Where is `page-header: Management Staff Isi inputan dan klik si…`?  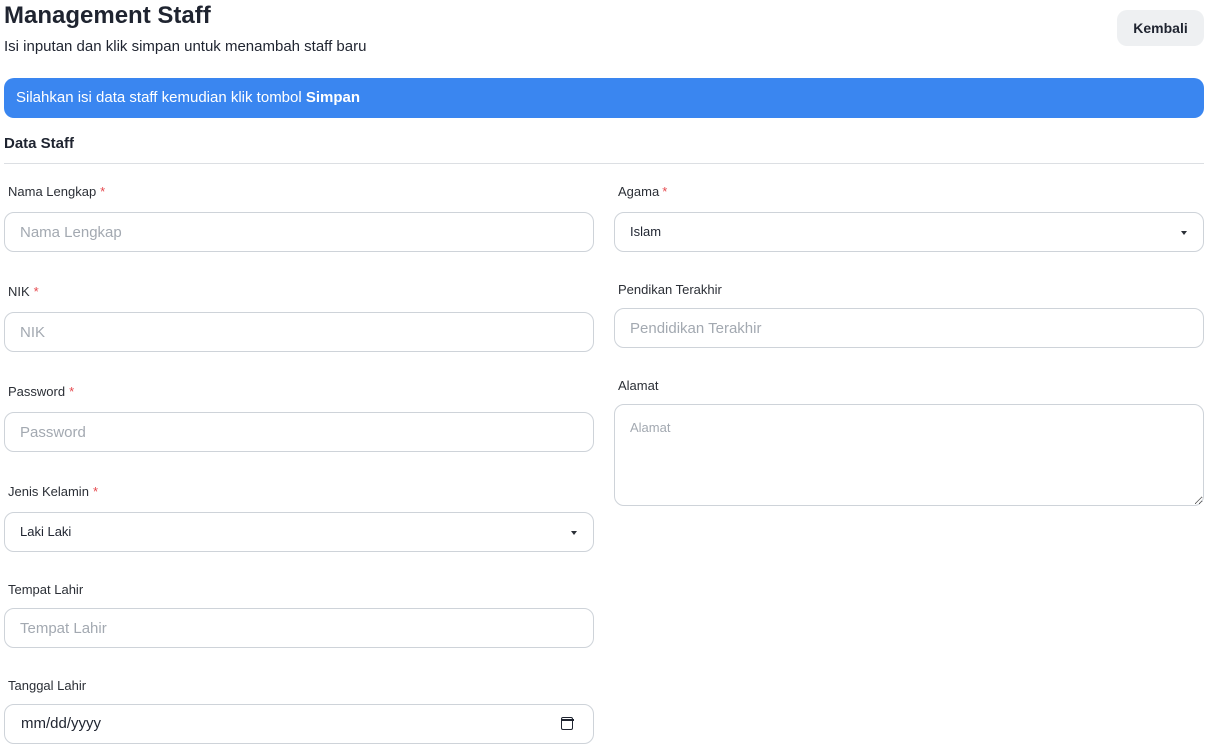 page-header: Management Staff Isi inputan dan klik si… is located at coordinates (604, 30).